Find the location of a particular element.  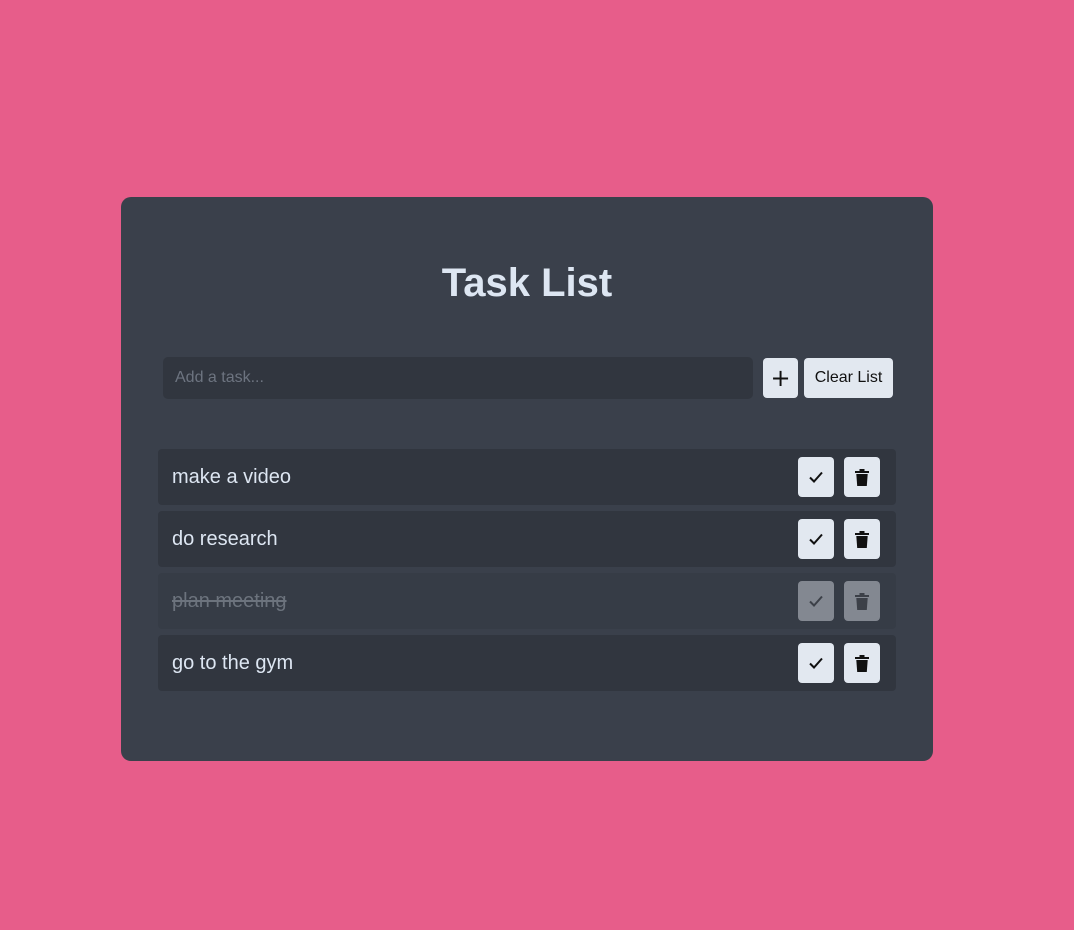

task-text: plan meeting is located at coordinates (229, 601).